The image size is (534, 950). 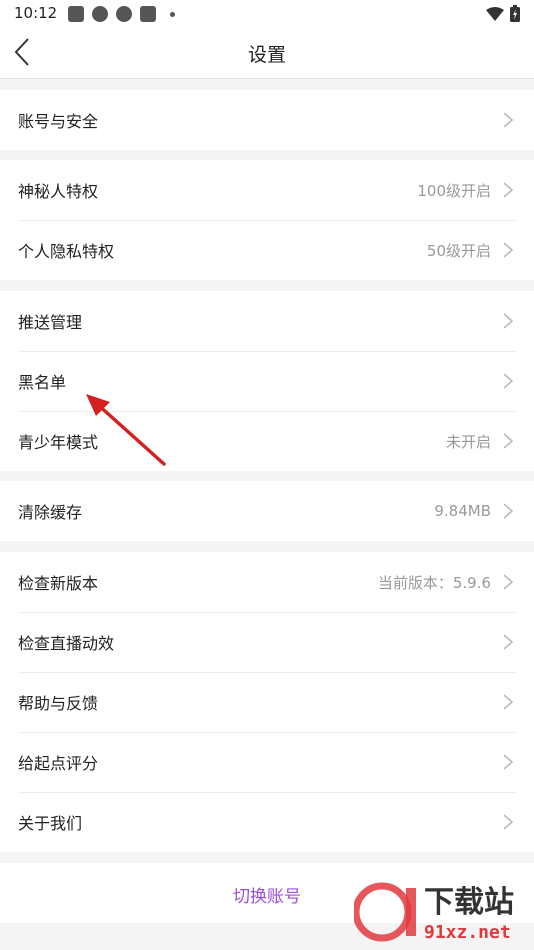 What do you see at coordinates (434, 582) in the screenshot?
I see `settings-item-value: 当前版本：5.9.6` at bounding box center [434, 582].